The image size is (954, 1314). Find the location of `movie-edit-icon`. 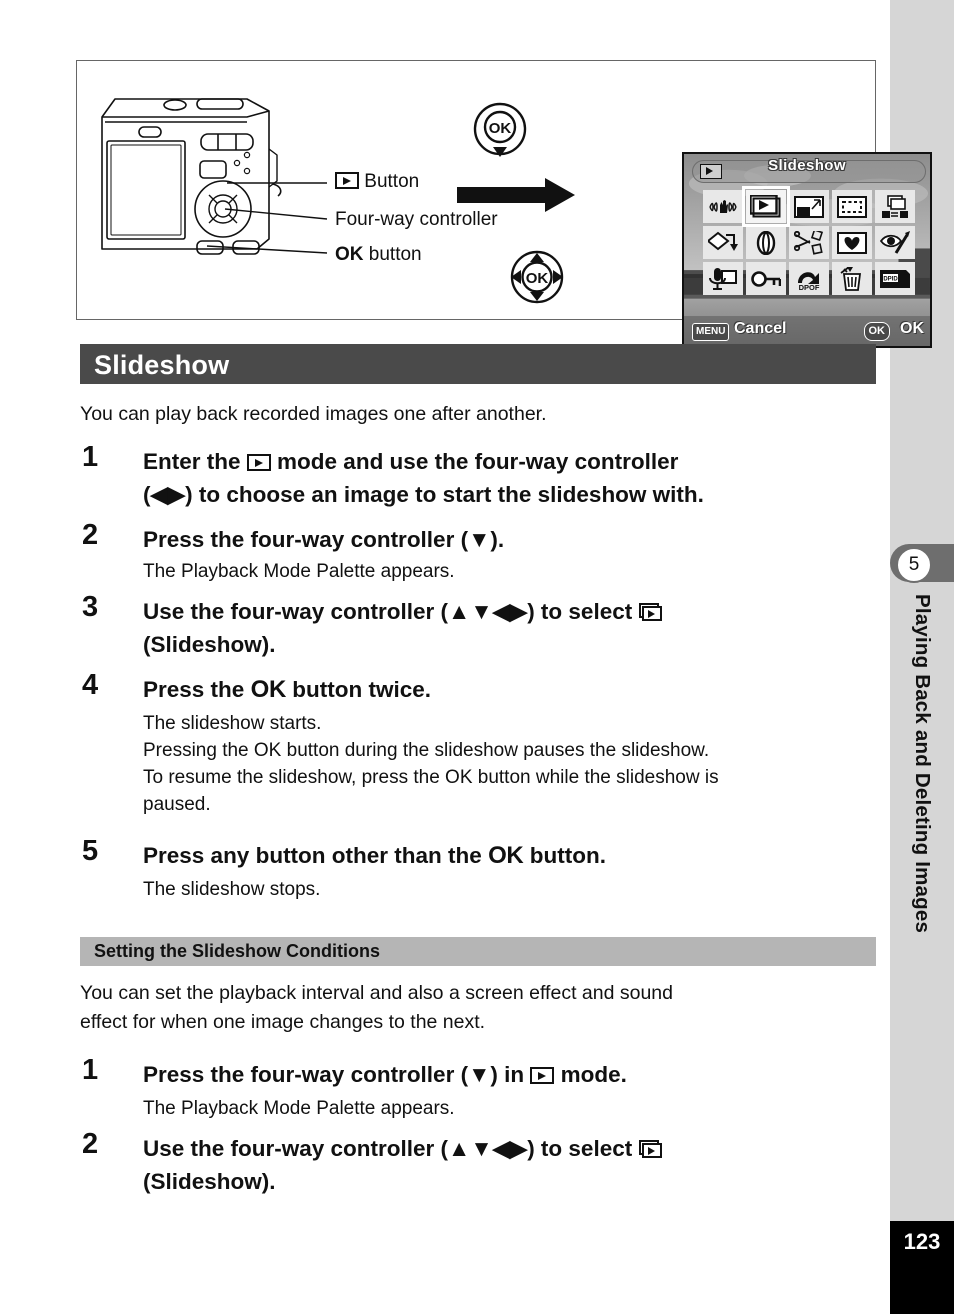

movie-edit-icon is located at coordinates (809, 242).